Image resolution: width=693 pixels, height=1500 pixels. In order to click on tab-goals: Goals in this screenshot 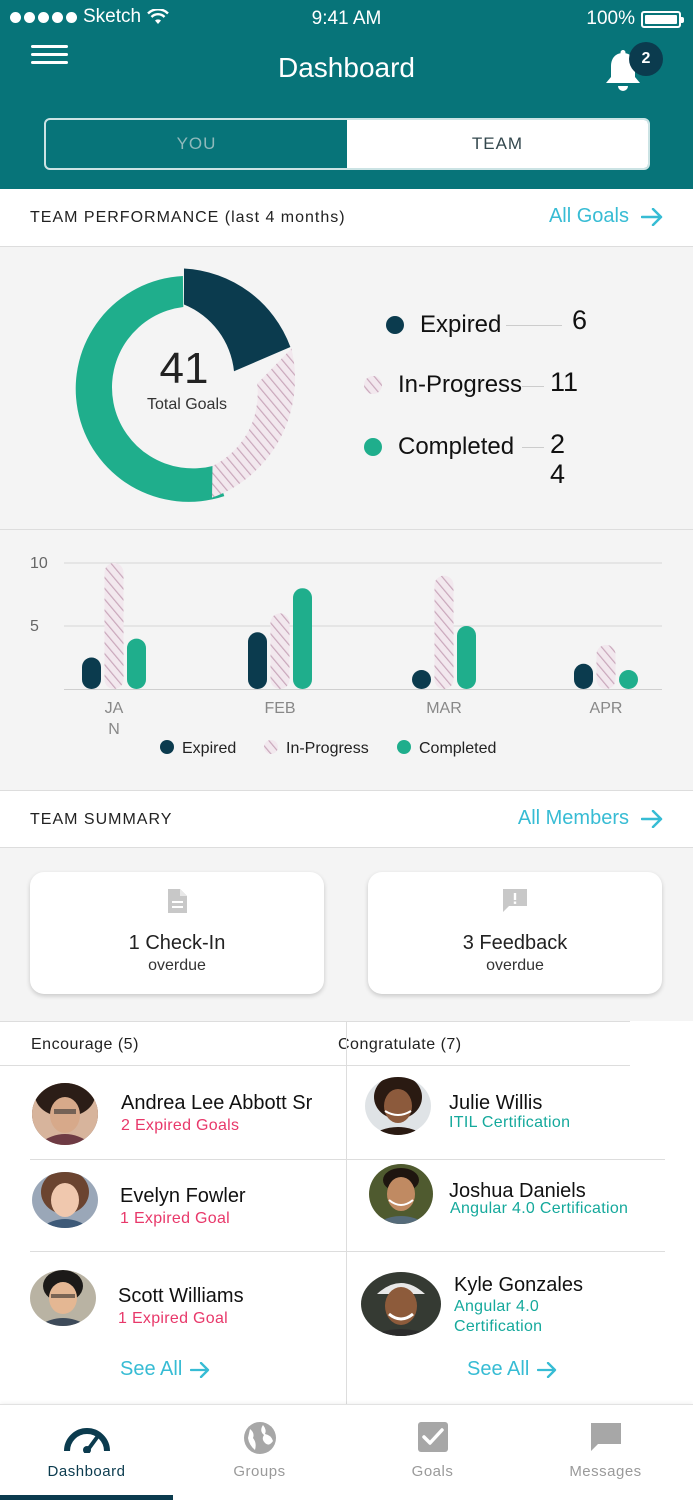, I will do `click(432, 1452)`.